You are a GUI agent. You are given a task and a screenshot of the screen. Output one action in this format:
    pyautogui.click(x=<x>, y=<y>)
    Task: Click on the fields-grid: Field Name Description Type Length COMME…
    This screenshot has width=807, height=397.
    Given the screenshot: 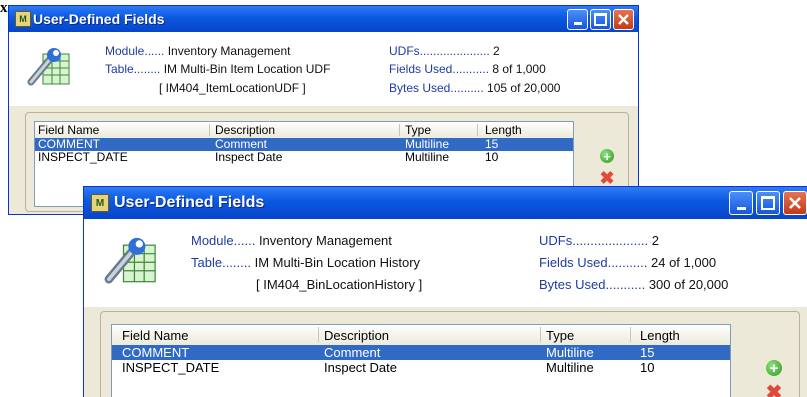 What is the action you would take?
    pyautogui.click(x=421, y=360)
    